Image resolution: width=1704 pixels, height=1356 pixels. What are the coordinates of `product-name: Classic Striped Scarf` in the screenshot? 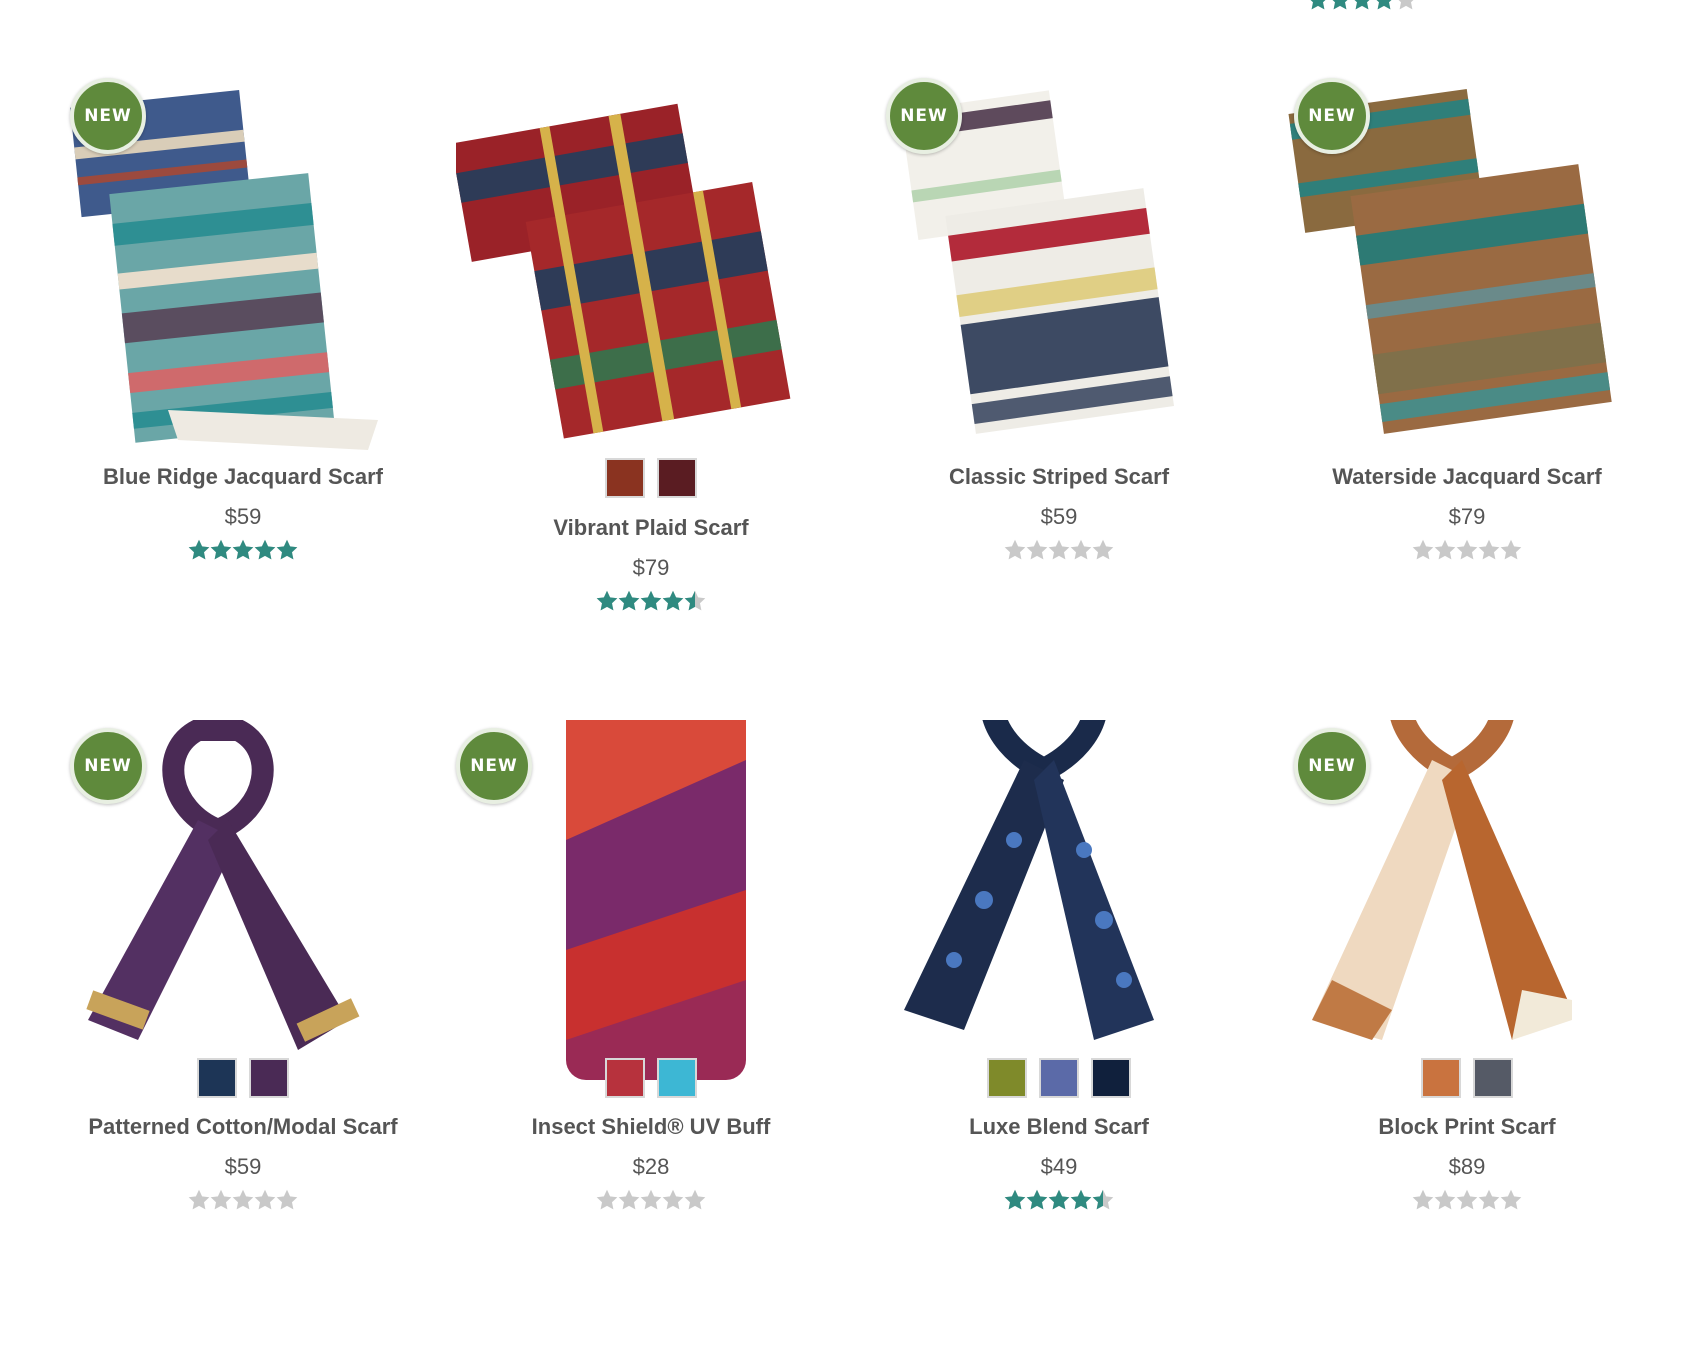 It's located at (1059, 477).